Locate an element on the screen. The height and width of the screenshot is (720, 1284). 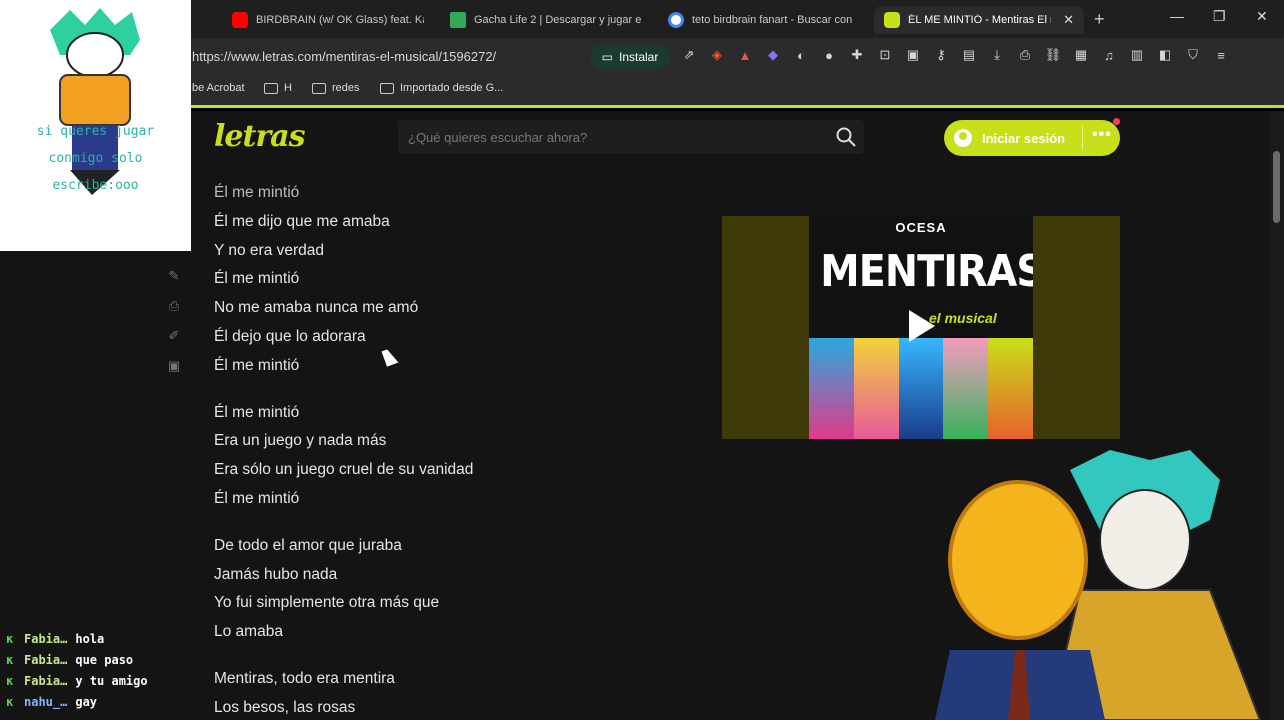
save-icon: ▤ is located at coordinates (969, 55).